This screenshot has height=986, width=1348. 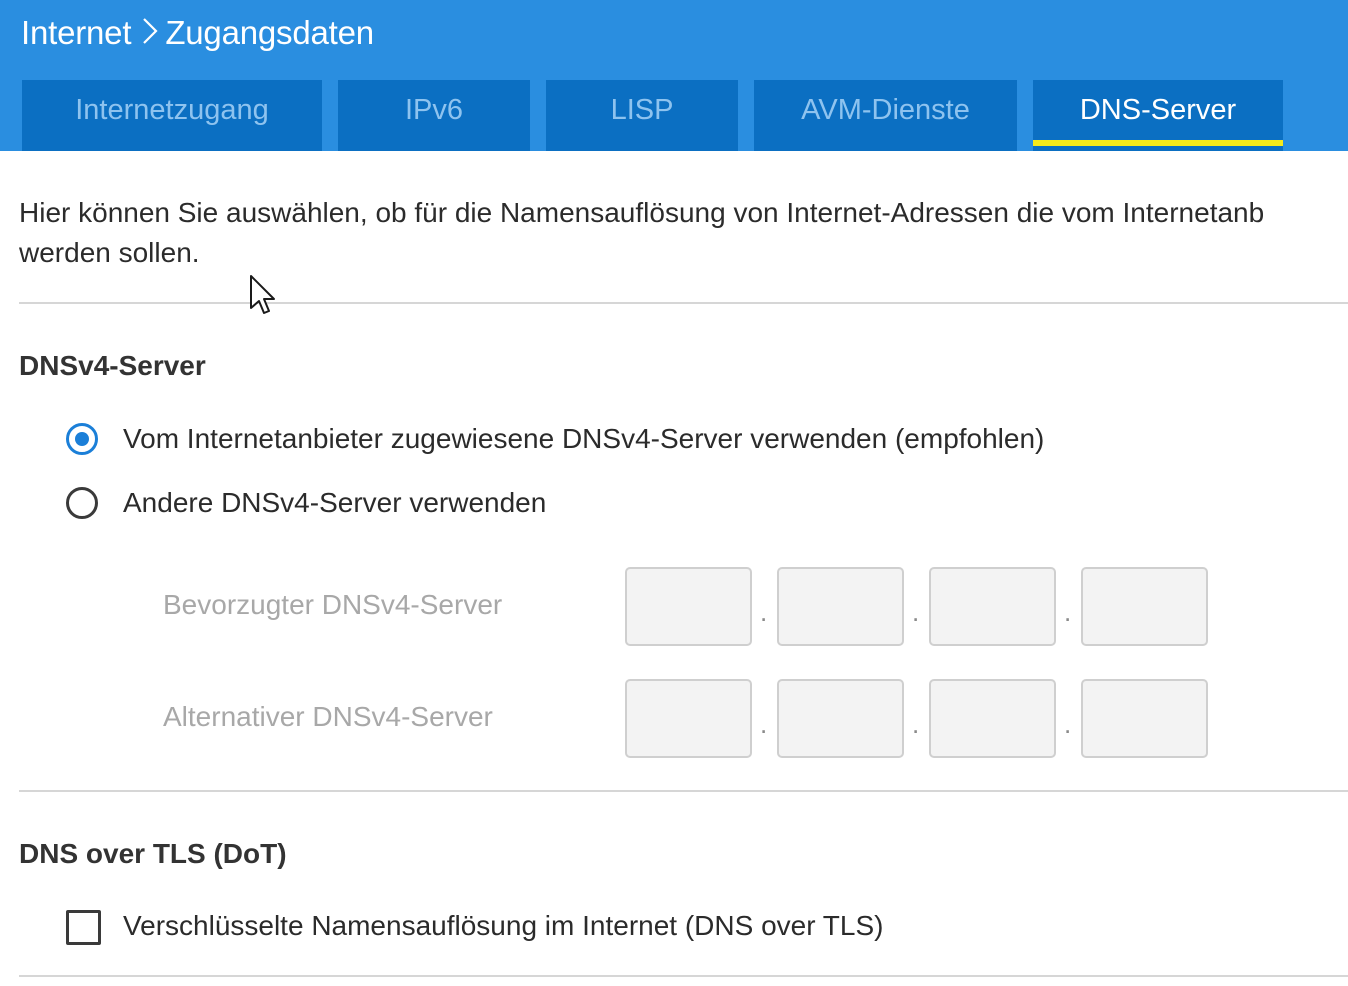 I want to click on breadcrumb: Internet Zugangsdaten, so click(x=197, y=34).